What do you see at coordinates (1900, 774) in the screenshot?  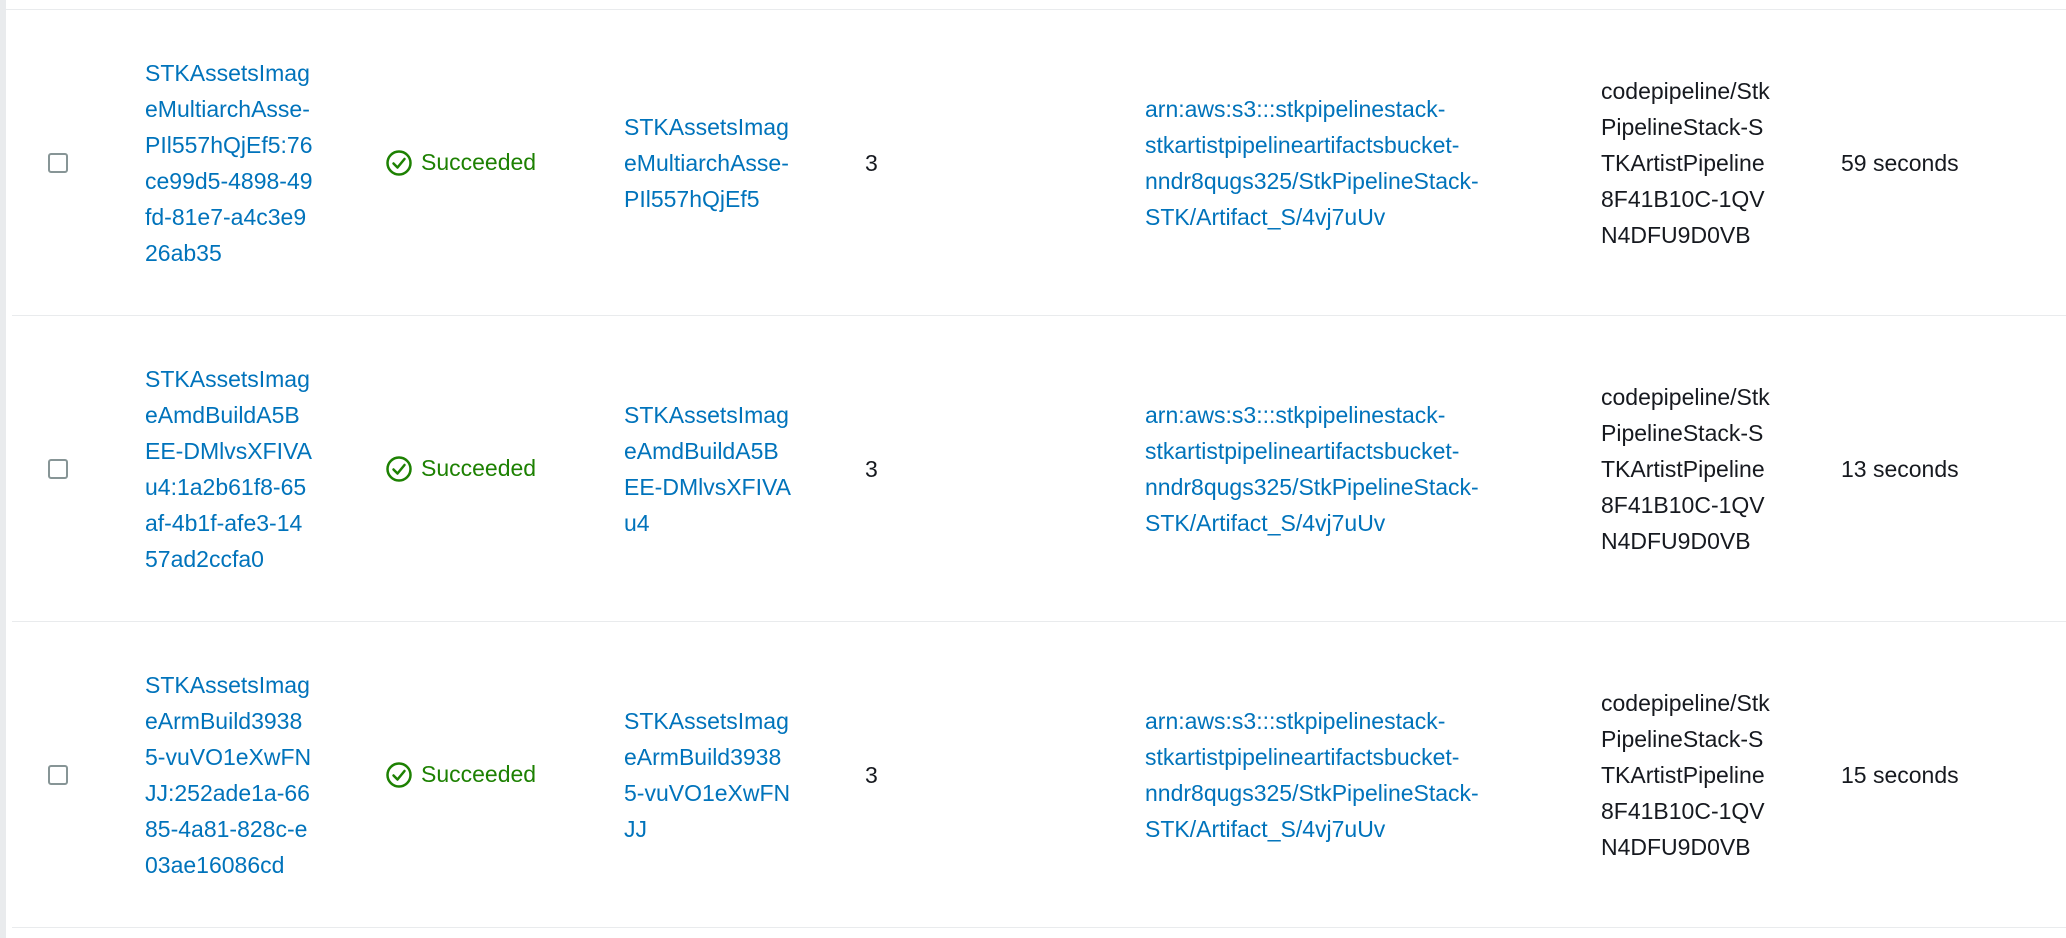 I see `duration-text: 15 seconds` at bounding box center [1900, 774].